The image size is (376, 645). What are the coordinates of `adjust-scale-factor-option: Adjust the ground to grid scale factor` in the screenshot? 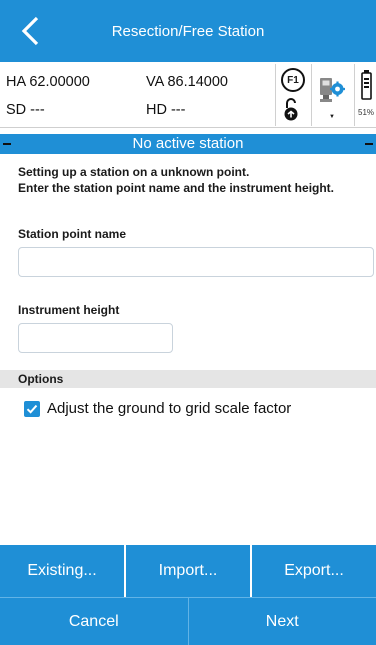 It's located at (157, 408).